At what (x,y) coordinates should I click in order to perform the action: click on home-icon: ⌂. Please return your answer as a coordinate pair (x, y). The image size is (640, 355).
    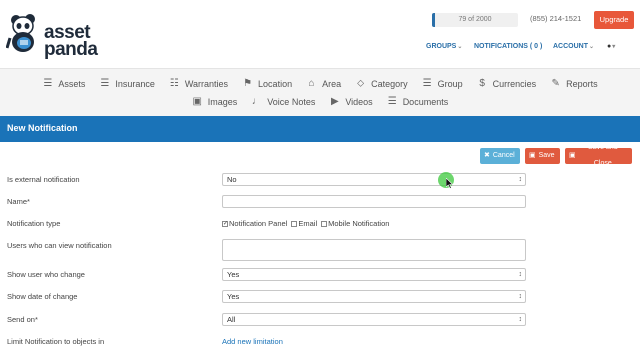
    Looking at the image, I should click on (311, 83).